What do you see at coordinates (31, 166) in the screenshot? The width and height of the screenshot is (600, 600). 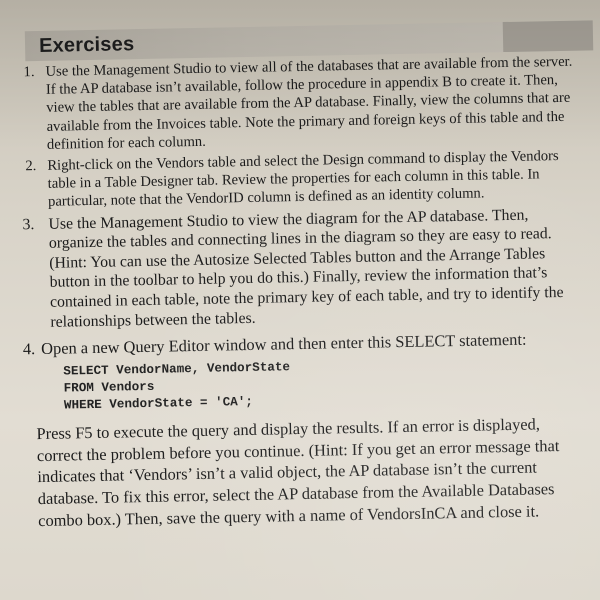 I see `exercise-number: 2.` at bounding box center [31, 166].